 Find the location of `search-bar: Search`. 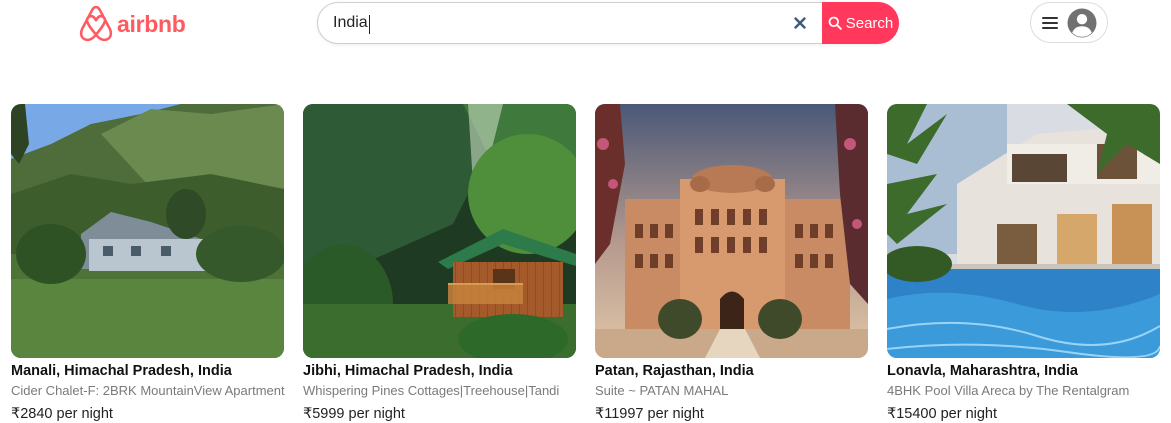

search-bar: Search is located at coordinates (608, 23).